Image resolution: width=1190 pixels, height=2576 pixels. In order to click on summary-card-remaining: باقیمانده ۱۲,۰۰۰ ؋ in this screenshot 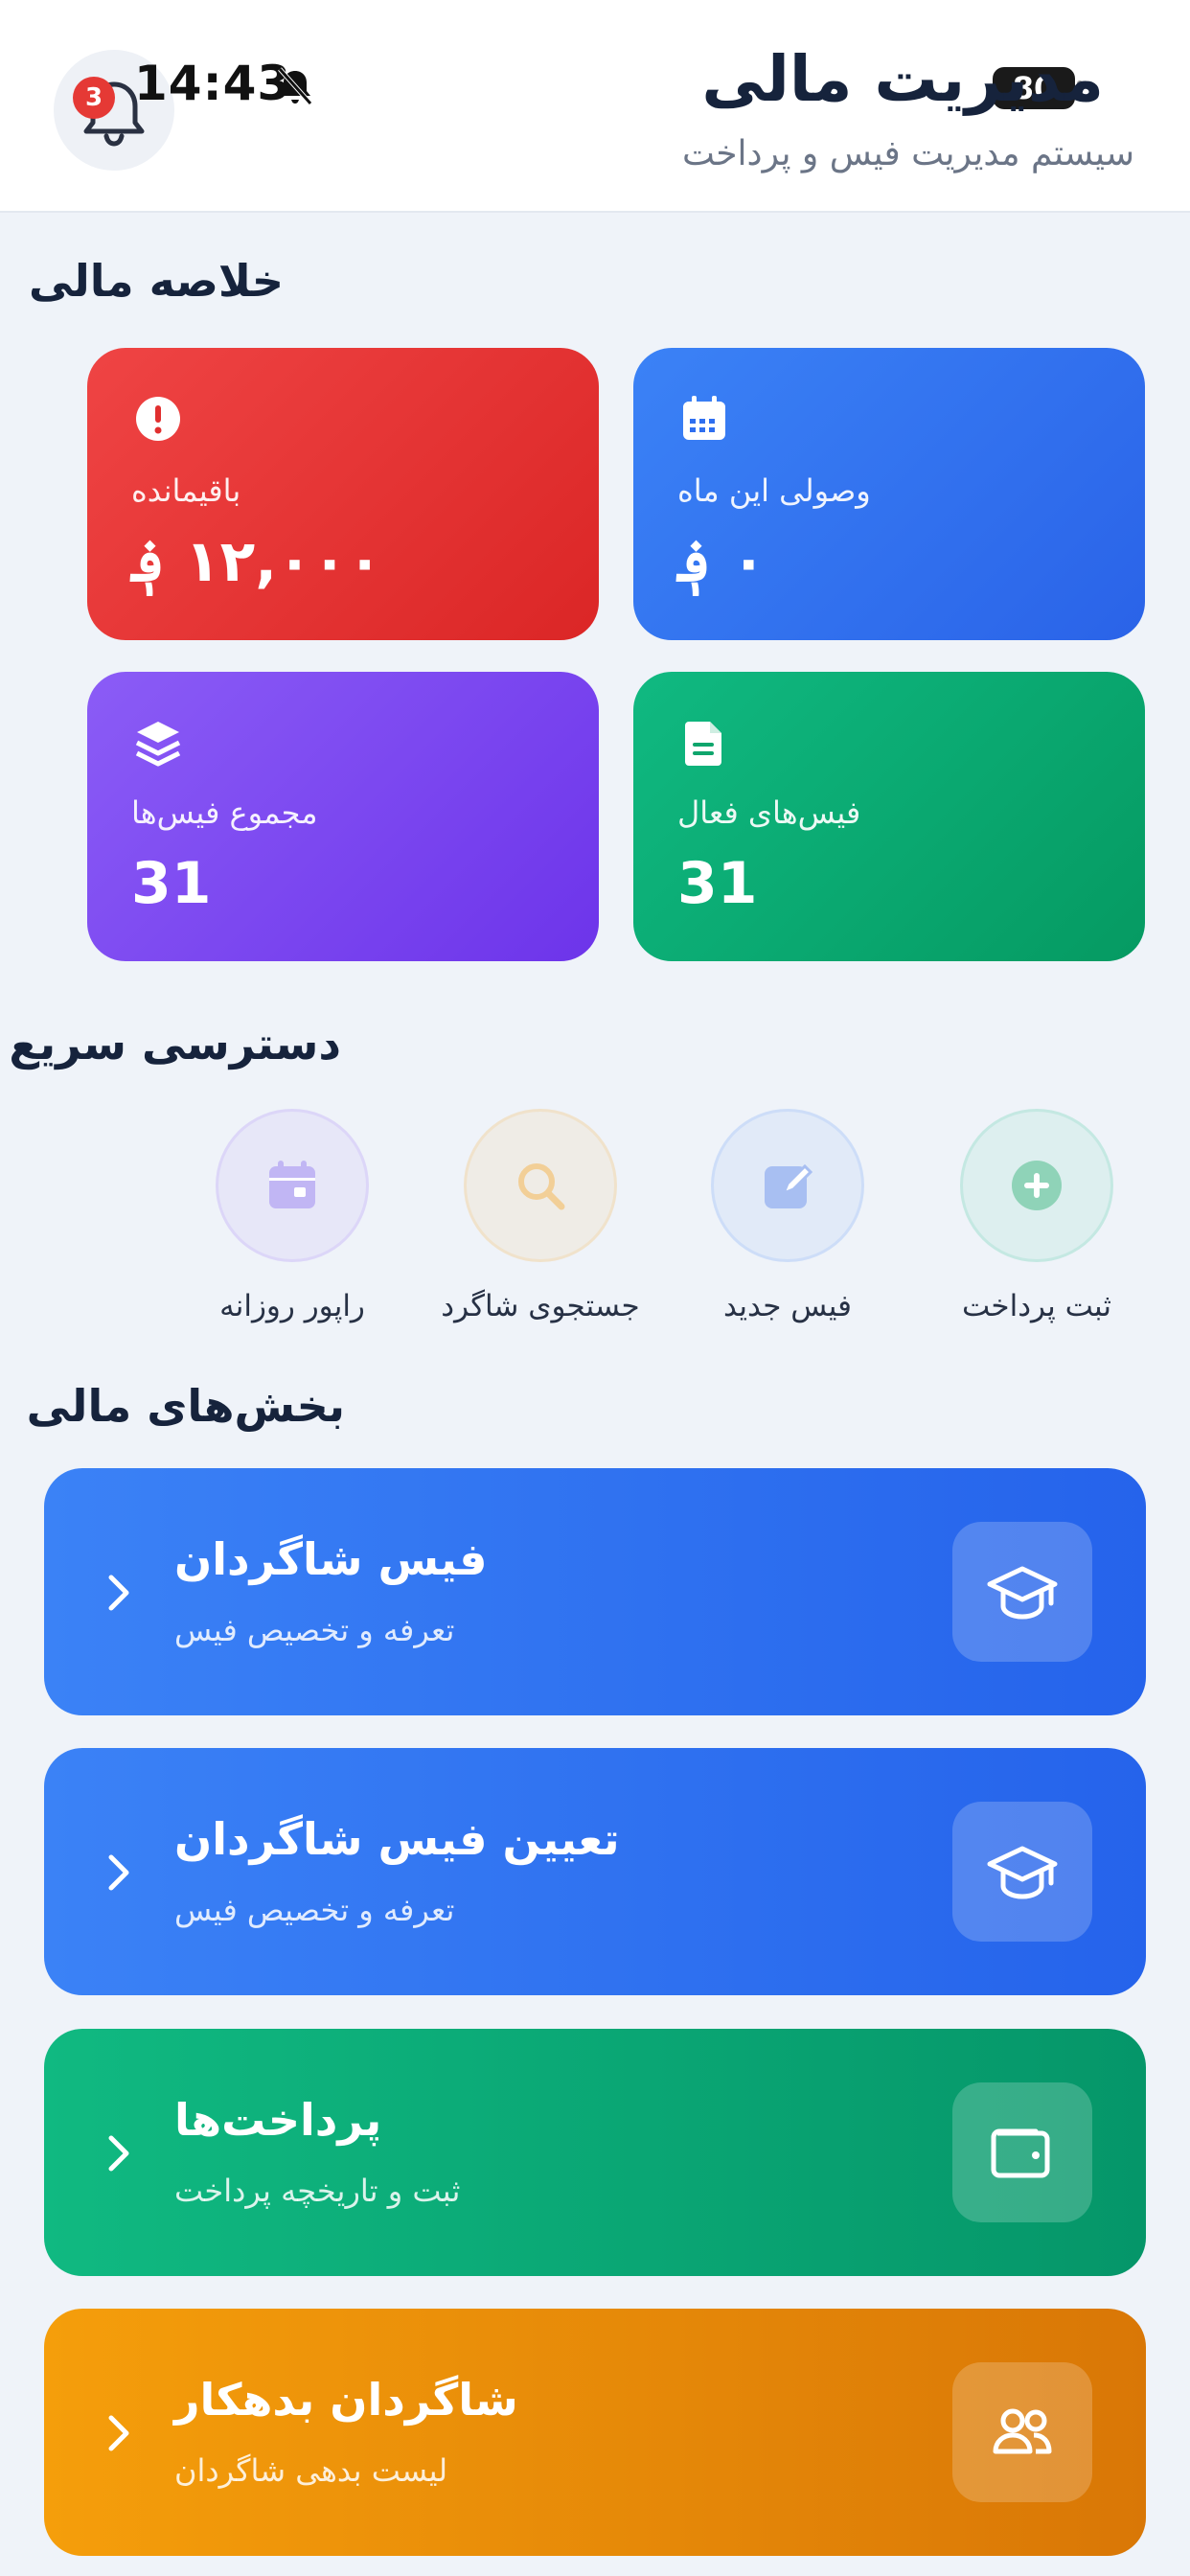, I will do `click(343, 494)`.